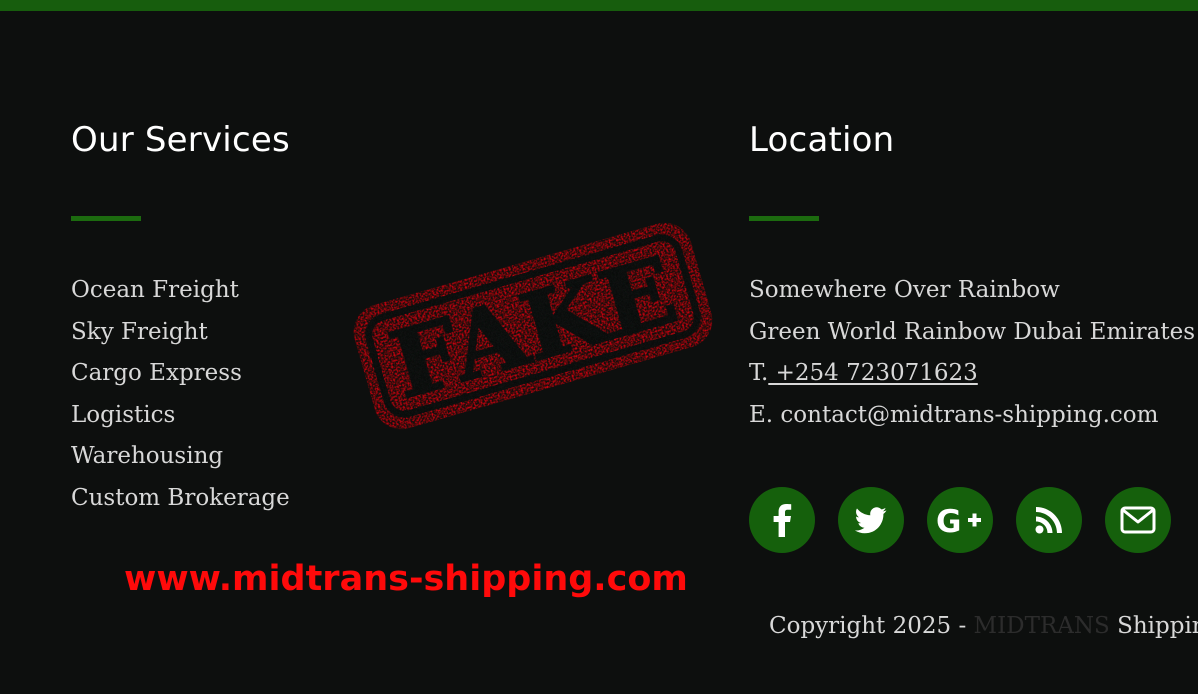  I want to click on mail-button, so click(1138, 520).